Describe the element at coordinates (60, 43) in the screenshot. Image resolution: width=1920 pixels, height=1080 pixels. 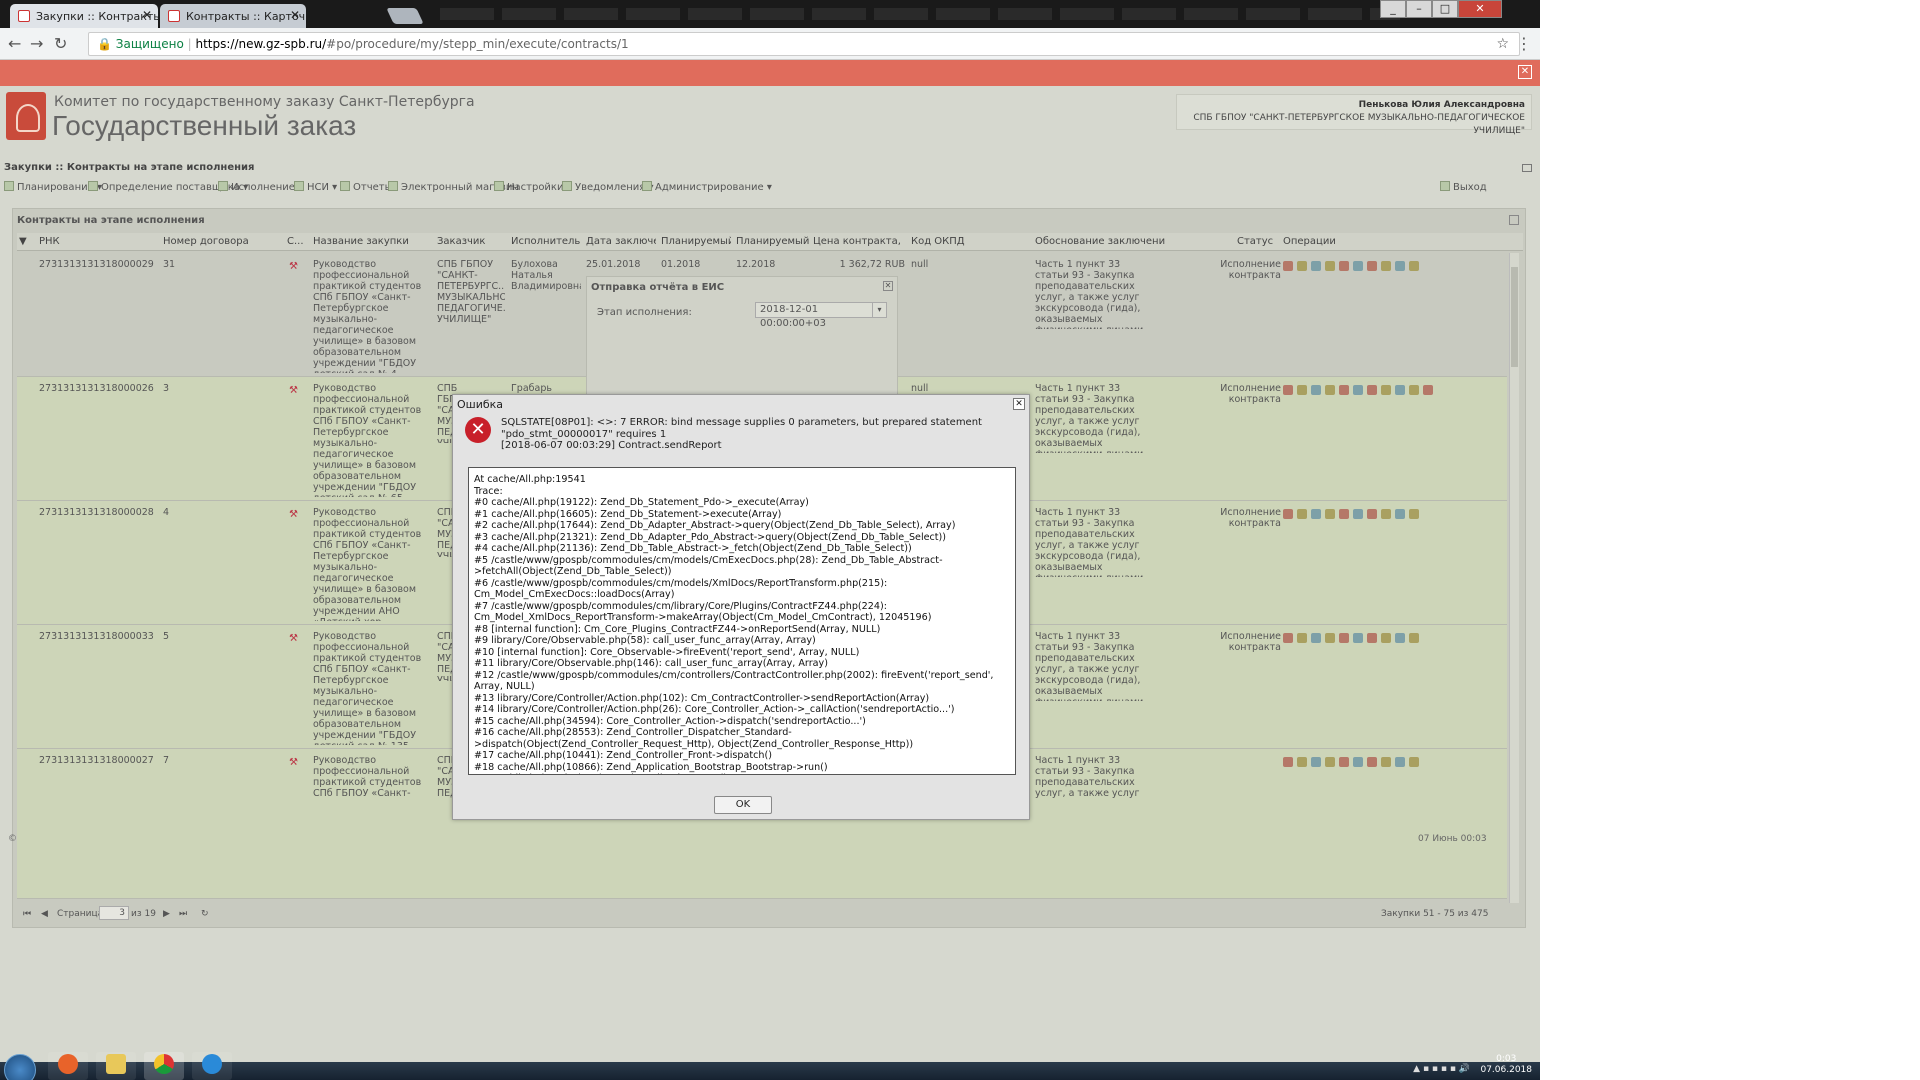
I see `reload-icon: ↻` at that location.